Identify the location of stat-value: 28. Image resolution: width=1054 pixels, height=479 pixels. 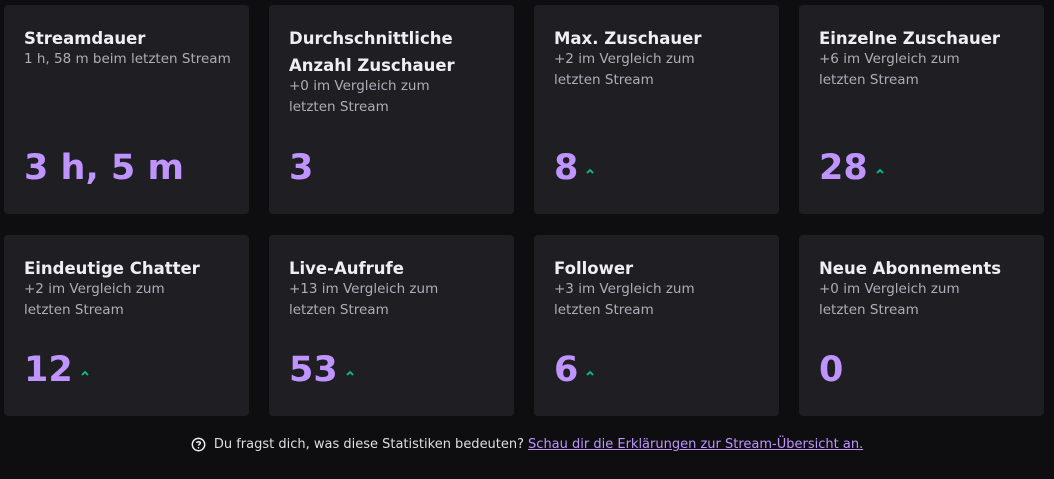
(852, 168).